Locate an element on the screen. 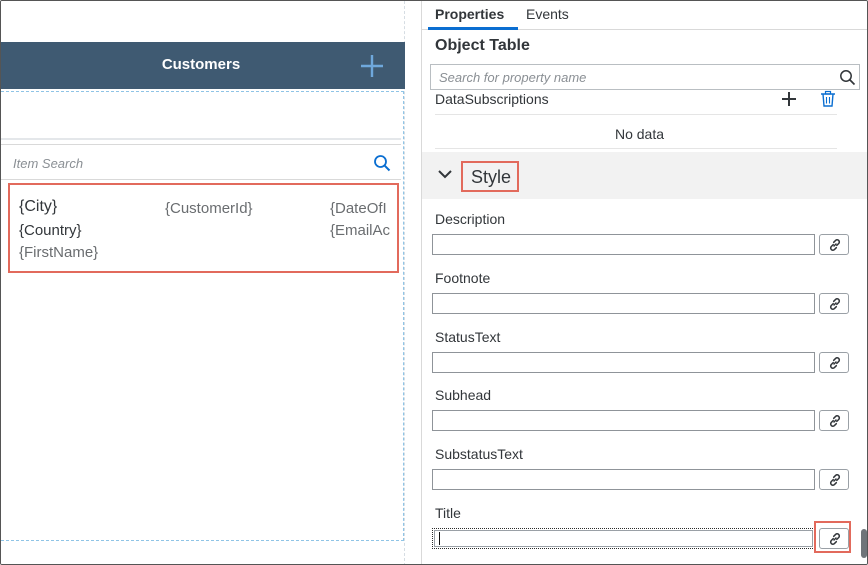 This screenshot has height=565, width=868. page-header-bar: Customers is located at coordinates (203, 65).